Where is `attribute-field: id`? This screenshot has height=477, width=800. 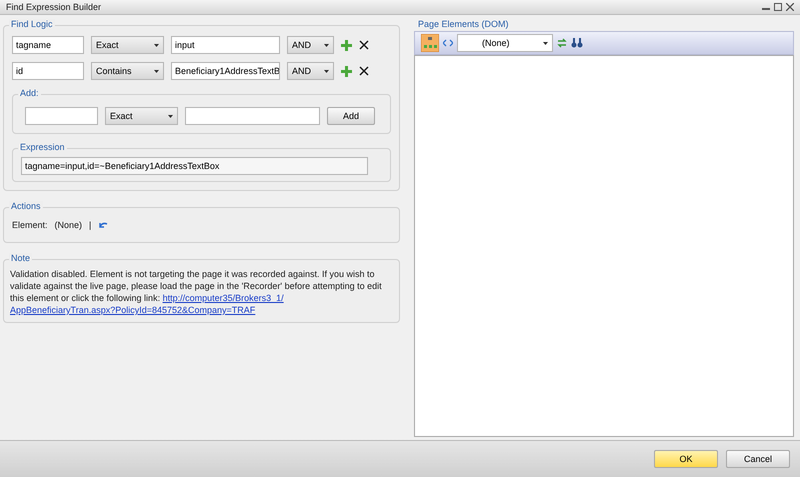 attribute-field: id is located at coordinates (48, 71).